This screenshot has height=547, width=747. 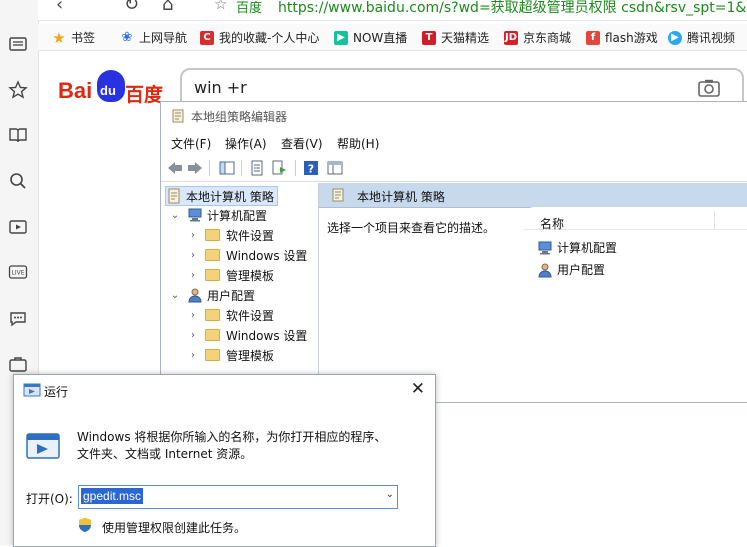 What do you see at coordinates (424, 87) in the screenshot?
I see `search-input` at bounding box center [424, 87].